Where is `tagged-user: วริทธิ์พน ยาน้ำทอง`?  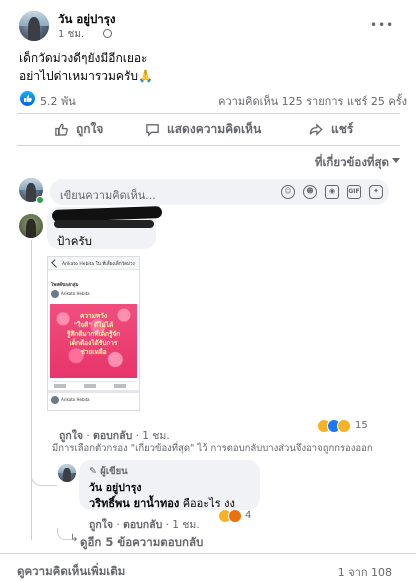 tagged-user: วริทธิ์พน ยาน้ำทอง is located at coordinates (134, 503).